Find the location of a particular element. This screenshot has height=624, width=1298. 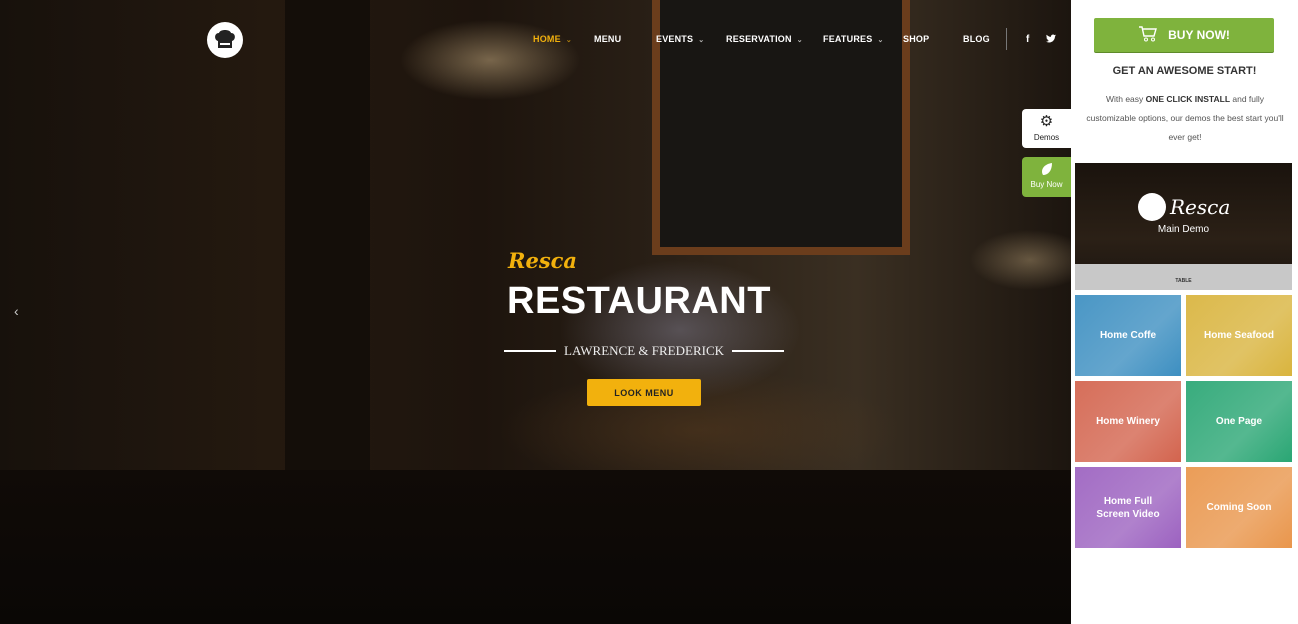

nav-divider is located at coordinates (1006, 39).